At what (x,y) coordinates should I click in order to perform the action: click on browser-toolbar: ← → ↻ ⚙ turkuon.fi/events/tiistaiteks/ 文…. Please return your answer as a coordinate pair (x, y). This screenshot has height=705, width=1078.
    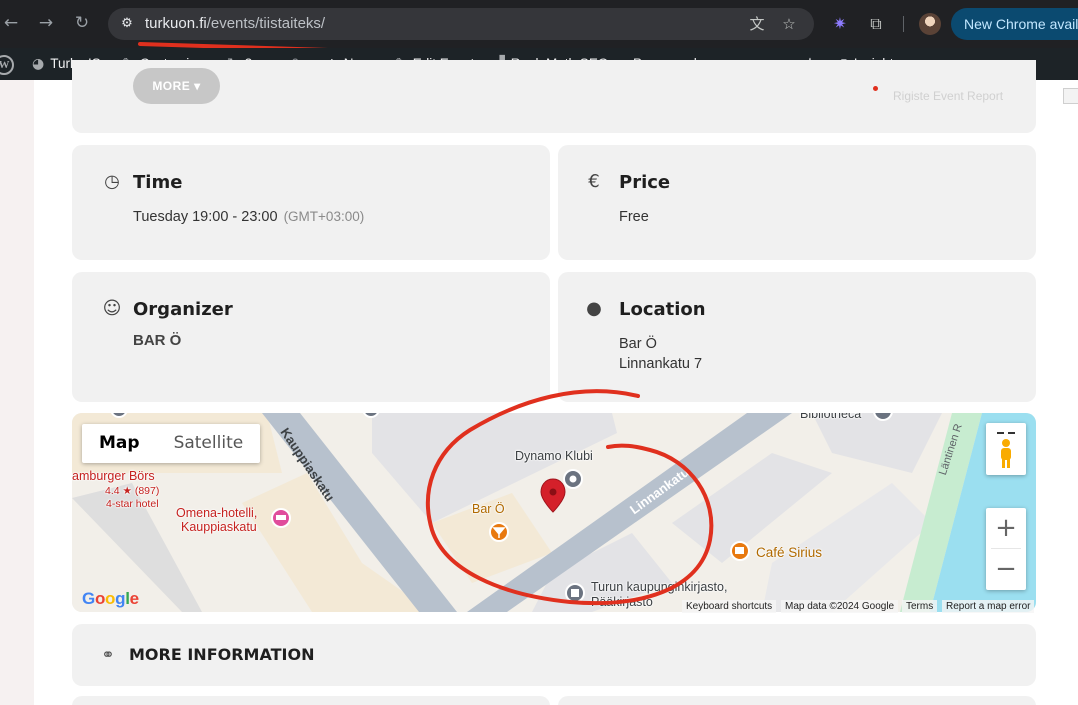
    Looking at the image, I should click on (539, 24).